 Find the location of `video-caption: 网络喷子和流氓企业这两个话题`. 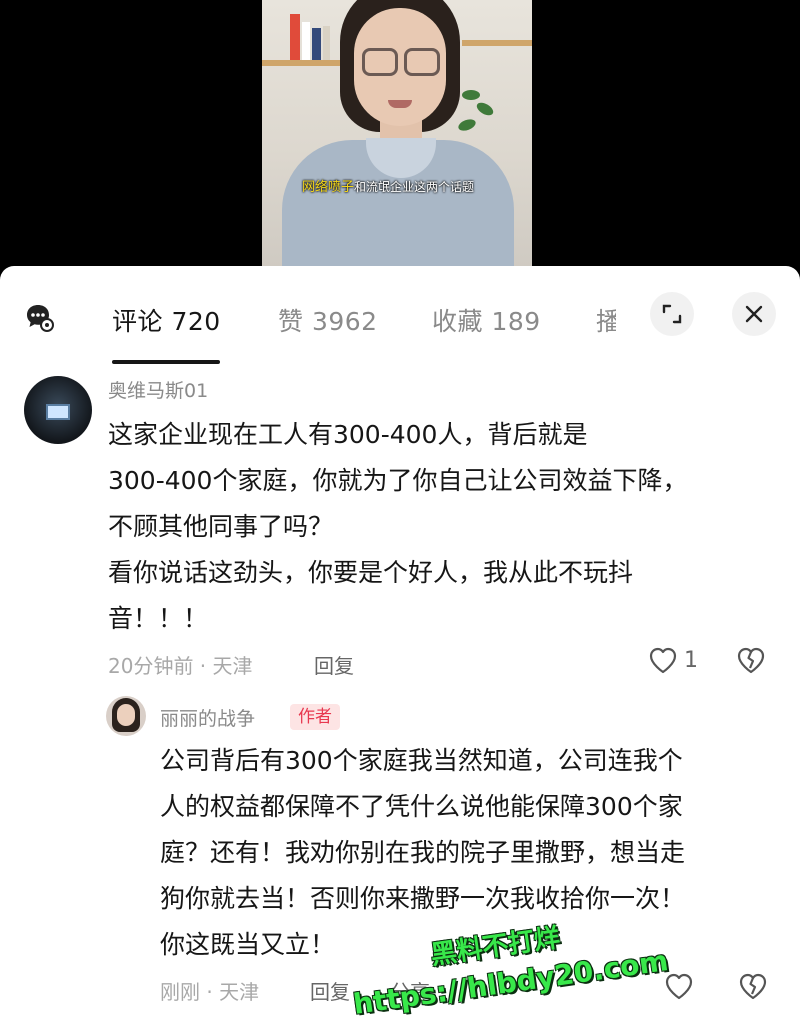

video-caption: 网络喷子和流氓企业这两个话题 is located at coordinates (388, 185).